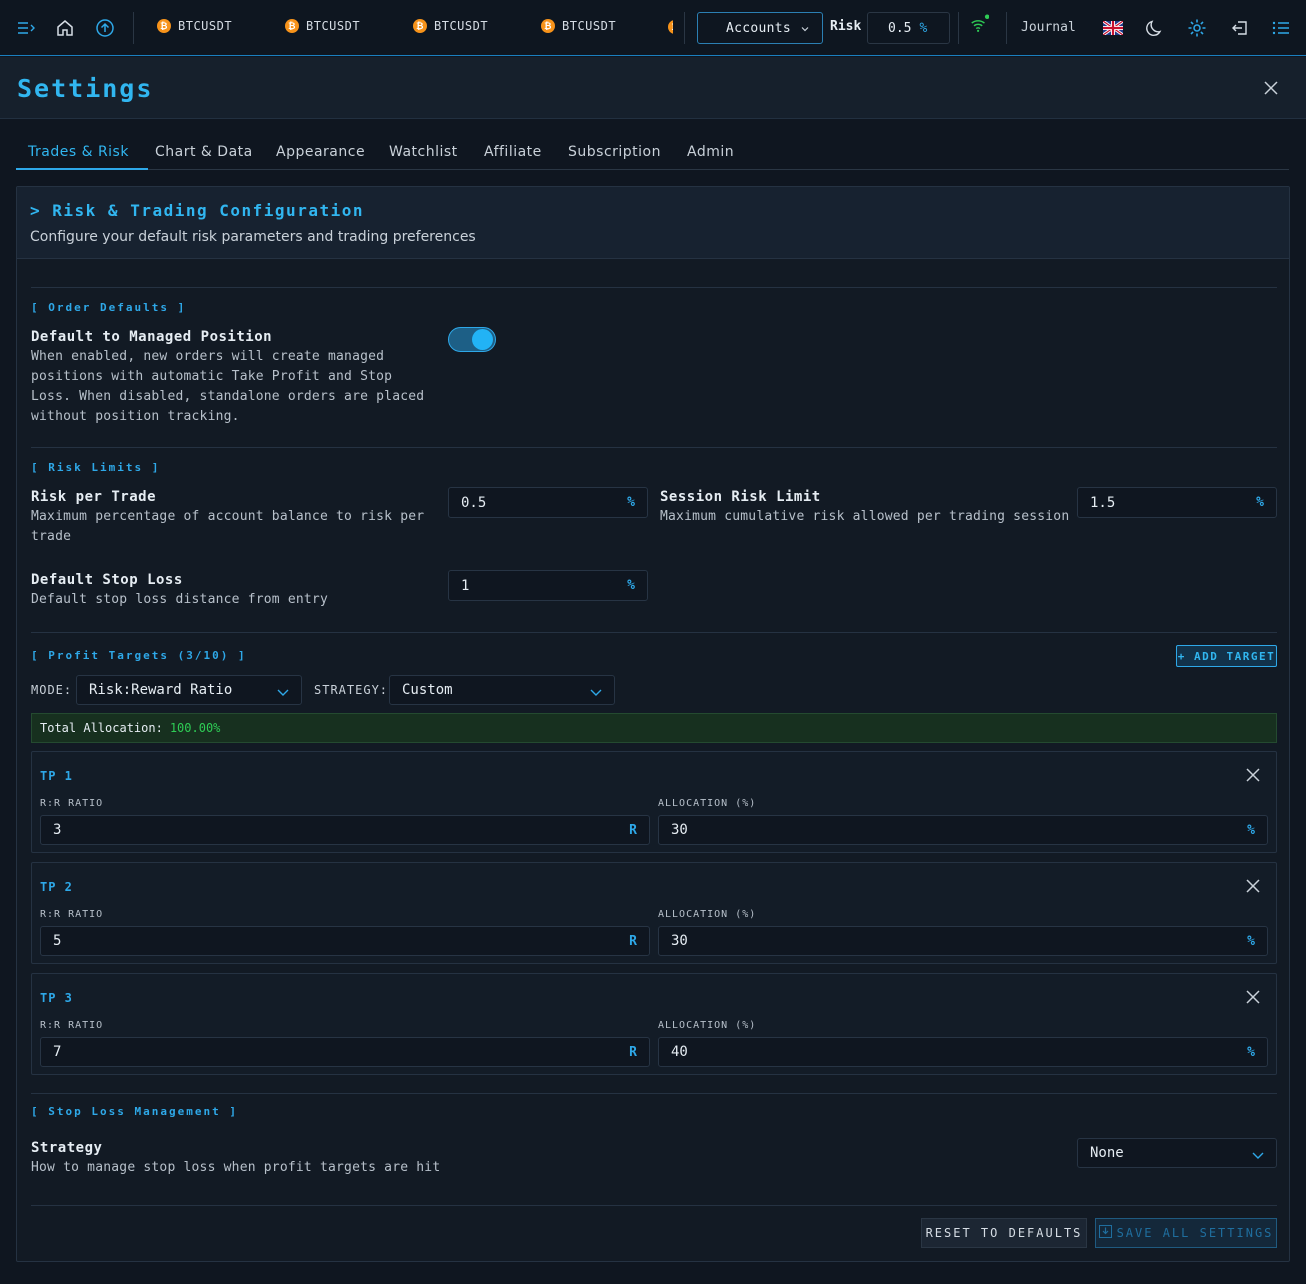  I want to click on active-tab-indicator, so click(82, 169).